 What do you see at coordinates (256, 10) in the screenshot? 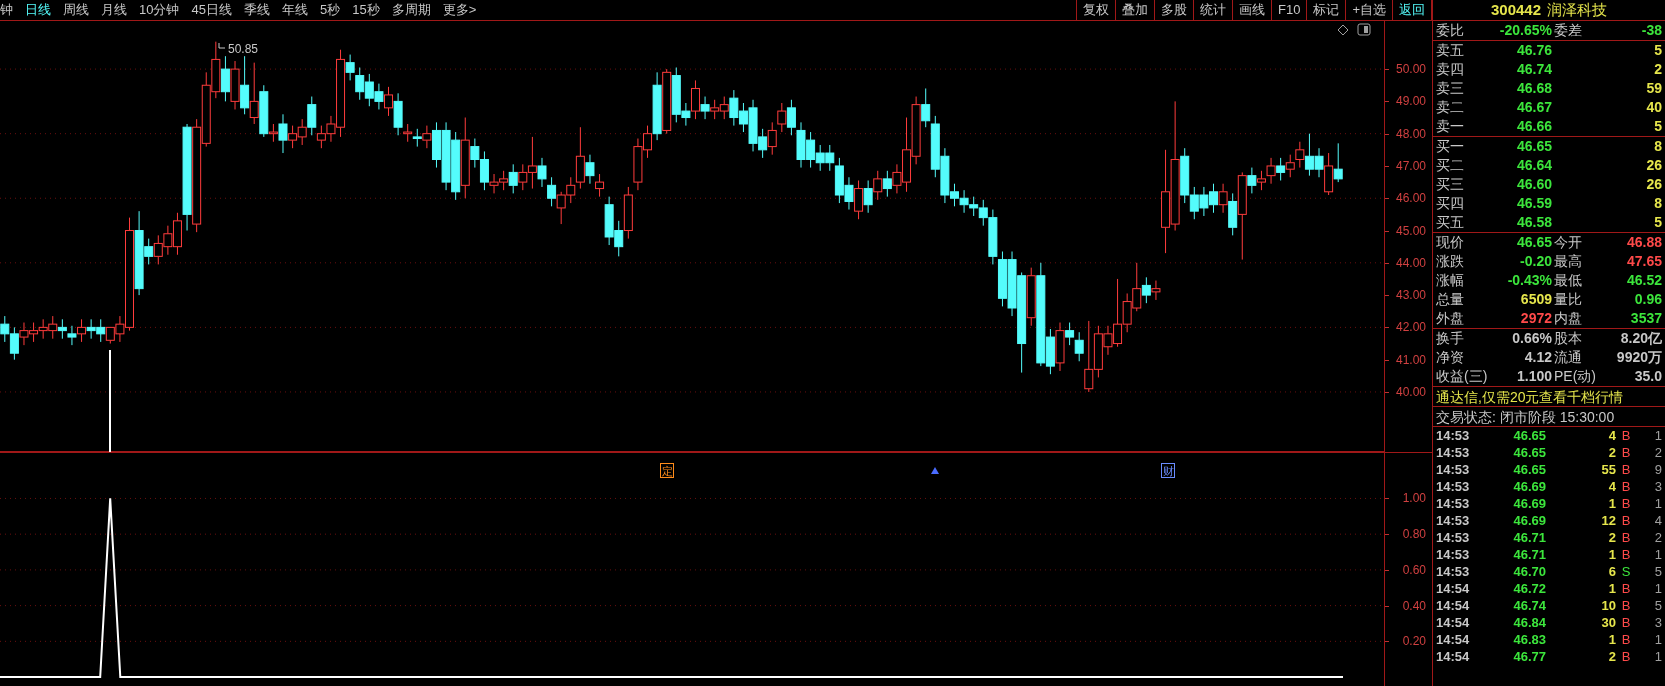
I see `period-tab: 季线` at bounding box center [256, 10].